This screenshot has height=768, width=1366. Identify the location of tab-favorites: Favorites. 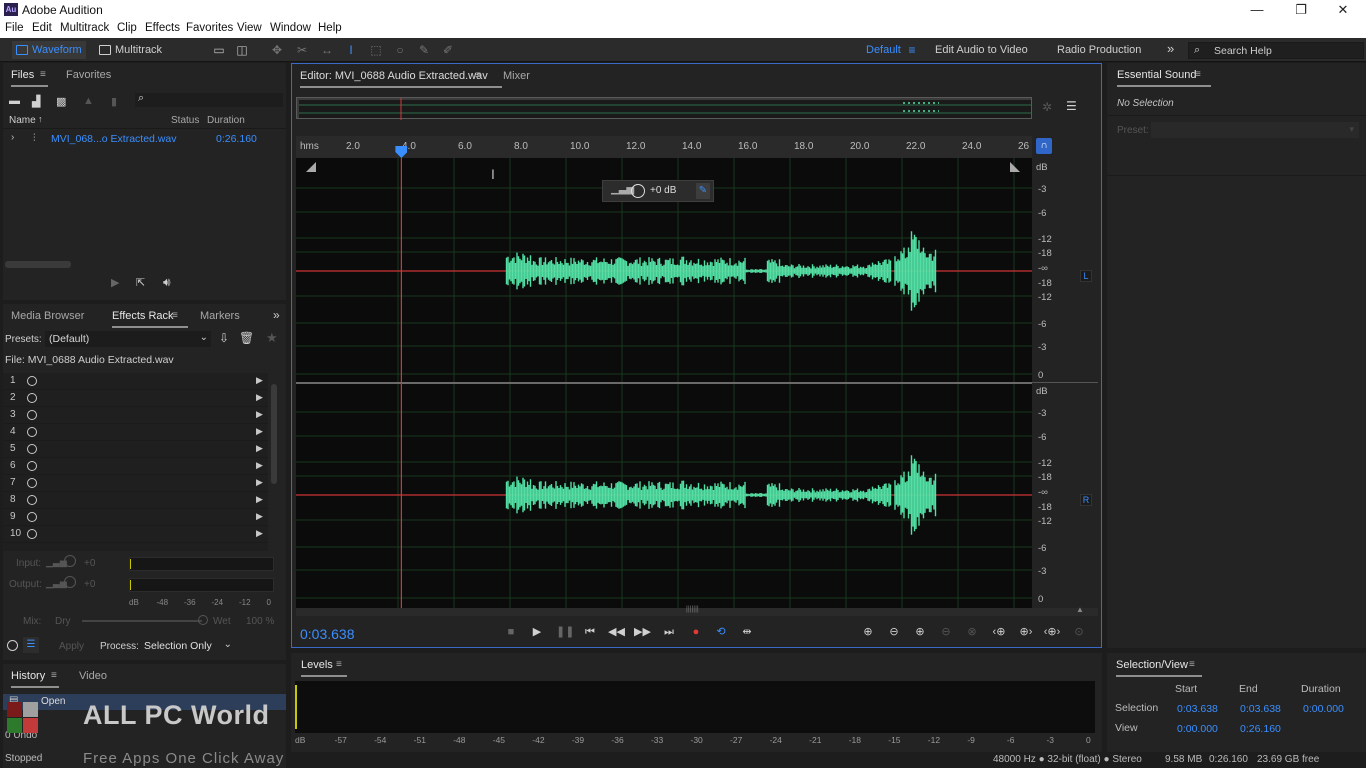
(88, 75).